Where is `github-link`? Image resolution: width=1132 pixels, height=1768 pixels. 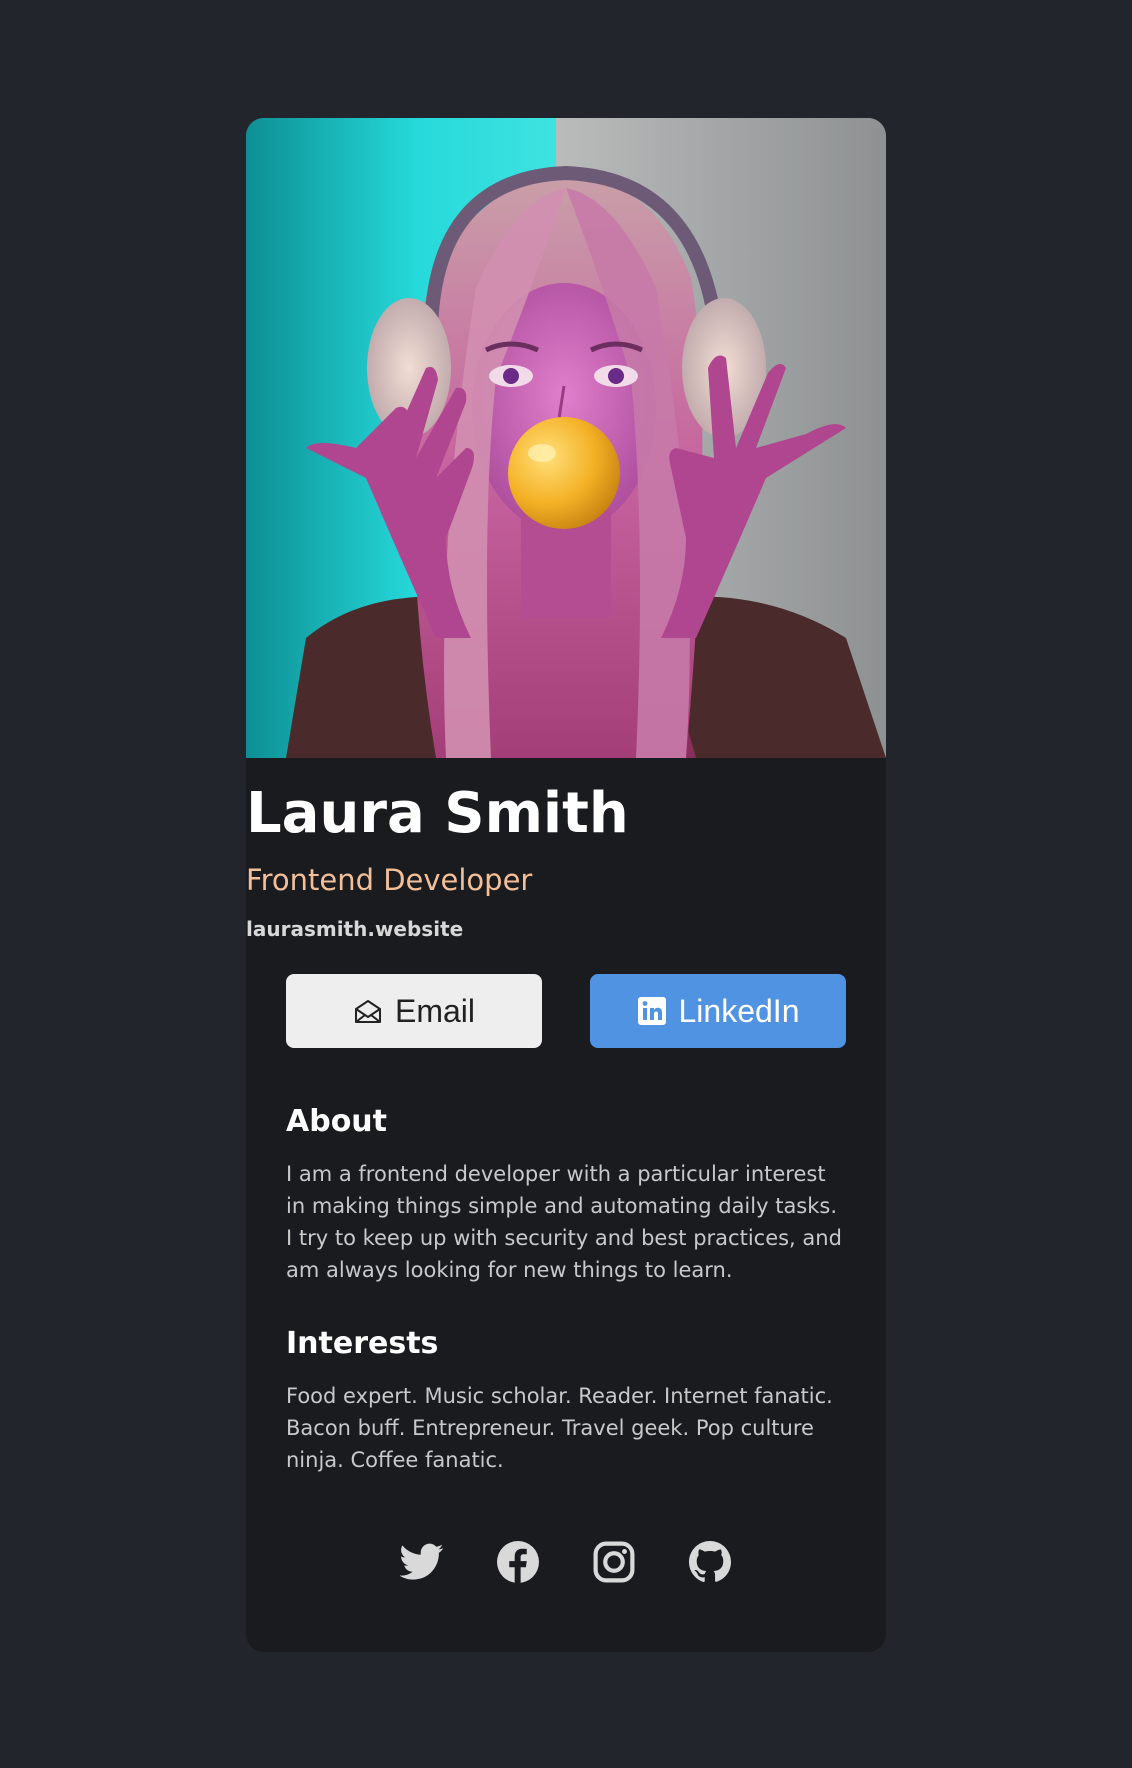
github-link is located at coordinates (710, 1564).